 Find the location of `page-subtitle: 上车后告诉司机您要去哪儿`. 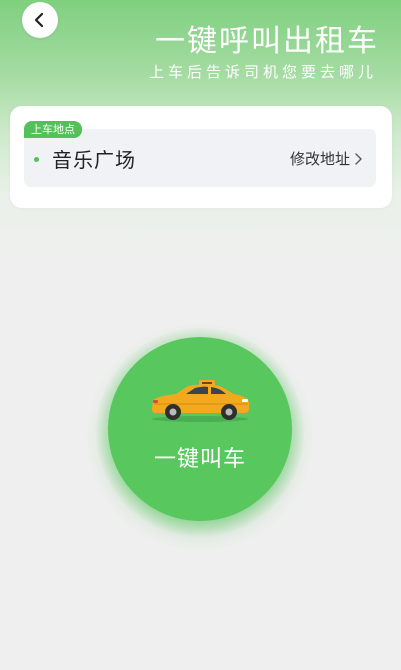

page-subtitle: 上车后告诉司机您要去哪儿 is located at coordinates (262, 72).